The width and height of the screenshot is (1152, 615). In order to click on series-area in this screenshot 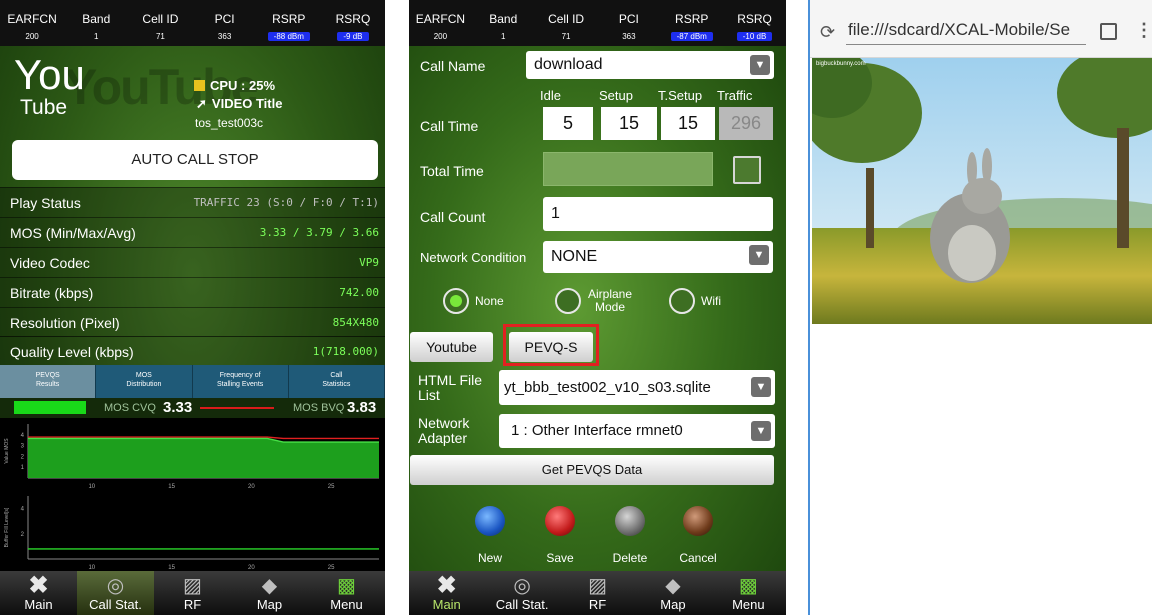, I will do `click(203, 458)`.